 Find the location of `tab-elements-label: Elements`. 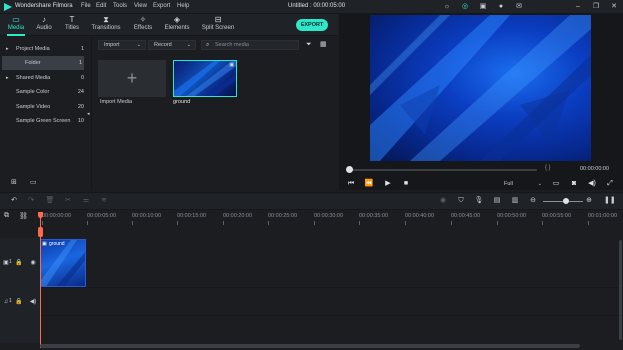

tab-elements-label: Elements is located at coordinates (177, 28).